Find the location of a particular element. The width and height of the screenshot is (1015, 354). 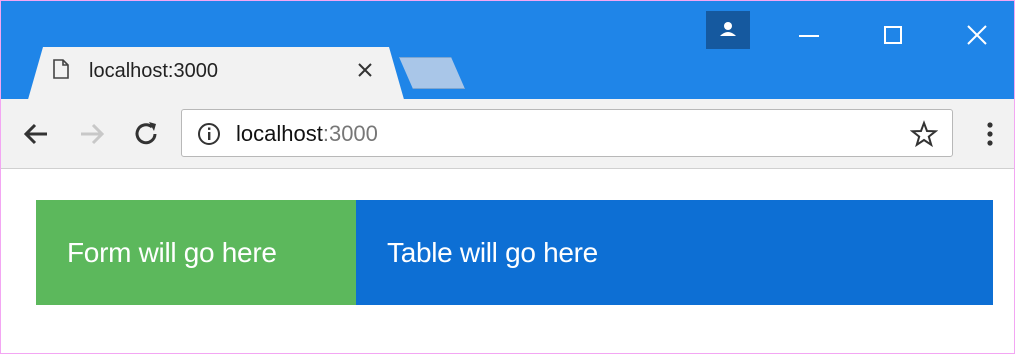

person-icon is located at coordinates (728, 29).